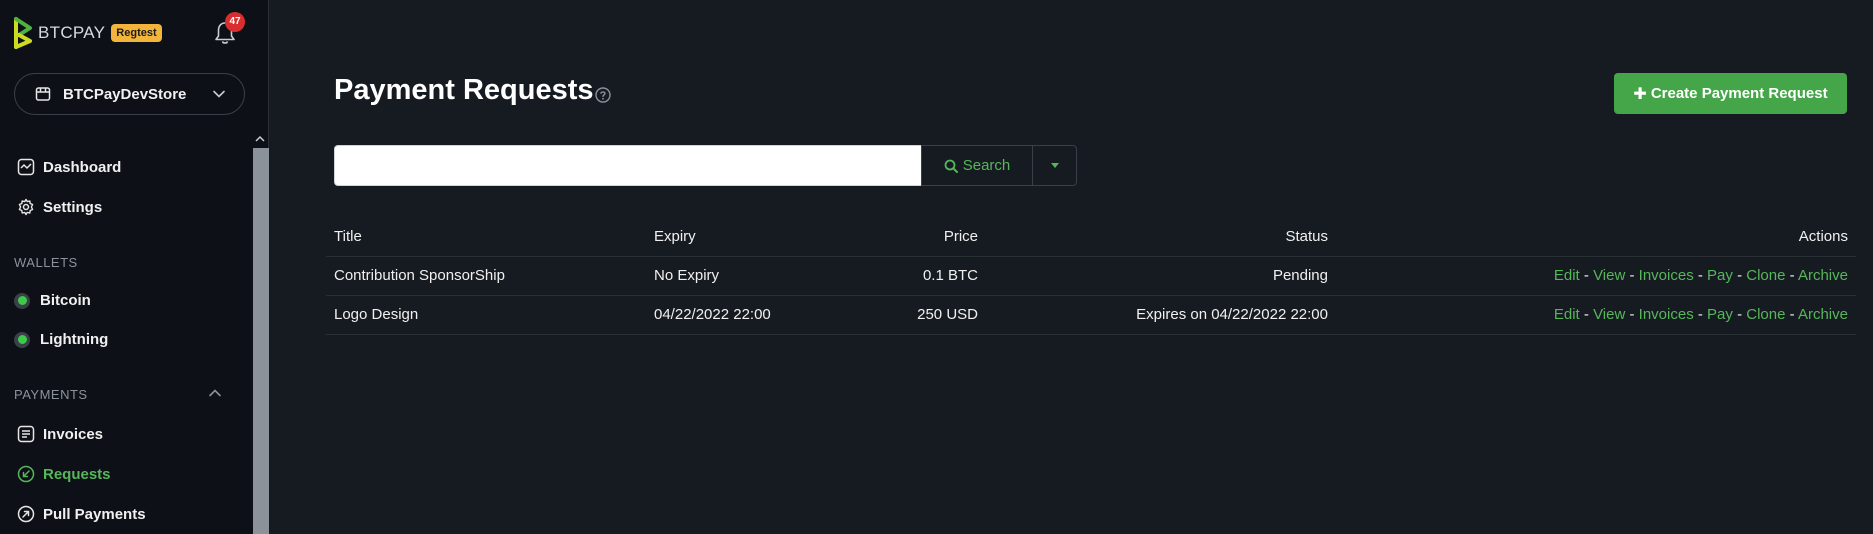 This screenshot has width=1873, height=534. What do you see at coordinates (77, 474) in the screenshot?
I see `sidebar-item-label: Requests` at bounding box center [77, 474].